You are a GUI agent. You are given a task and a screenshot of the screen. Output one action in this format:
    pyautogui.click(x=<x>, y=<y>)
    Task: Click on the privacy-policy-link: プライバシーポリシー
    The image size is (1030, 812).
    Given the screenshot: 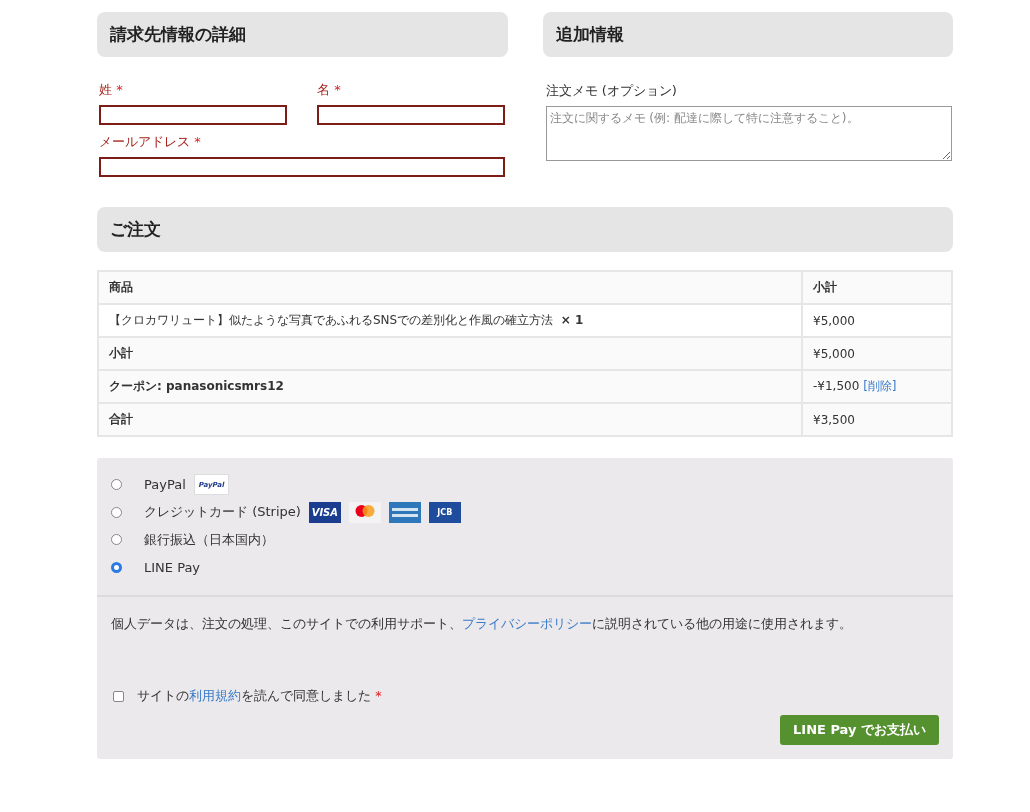 What is the action you would take?
    pyautogui.click(x=527, y=623)
    